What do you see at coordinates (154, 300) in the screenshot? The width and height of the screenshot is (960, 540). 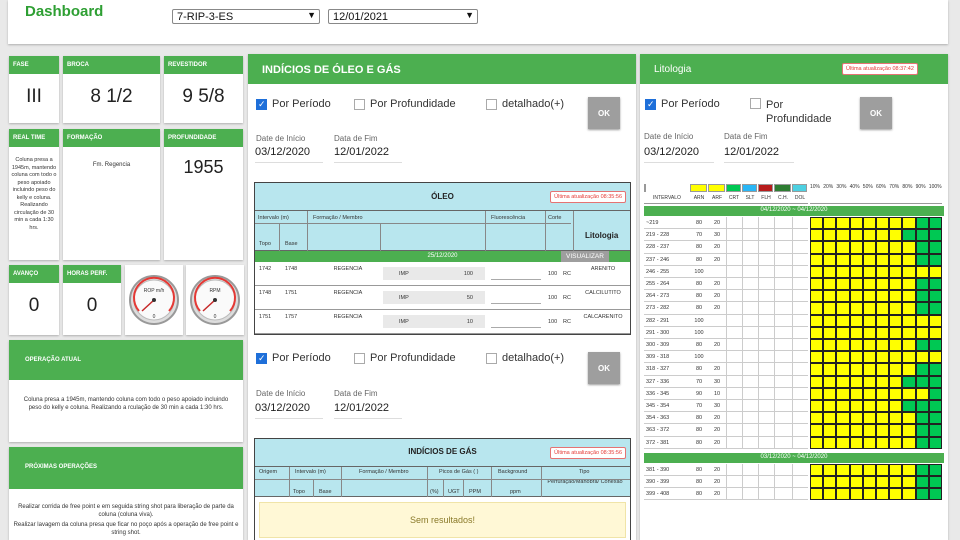 I see `gauge-card-rop: ROP m/h 0` at bounding box center [154, 300].